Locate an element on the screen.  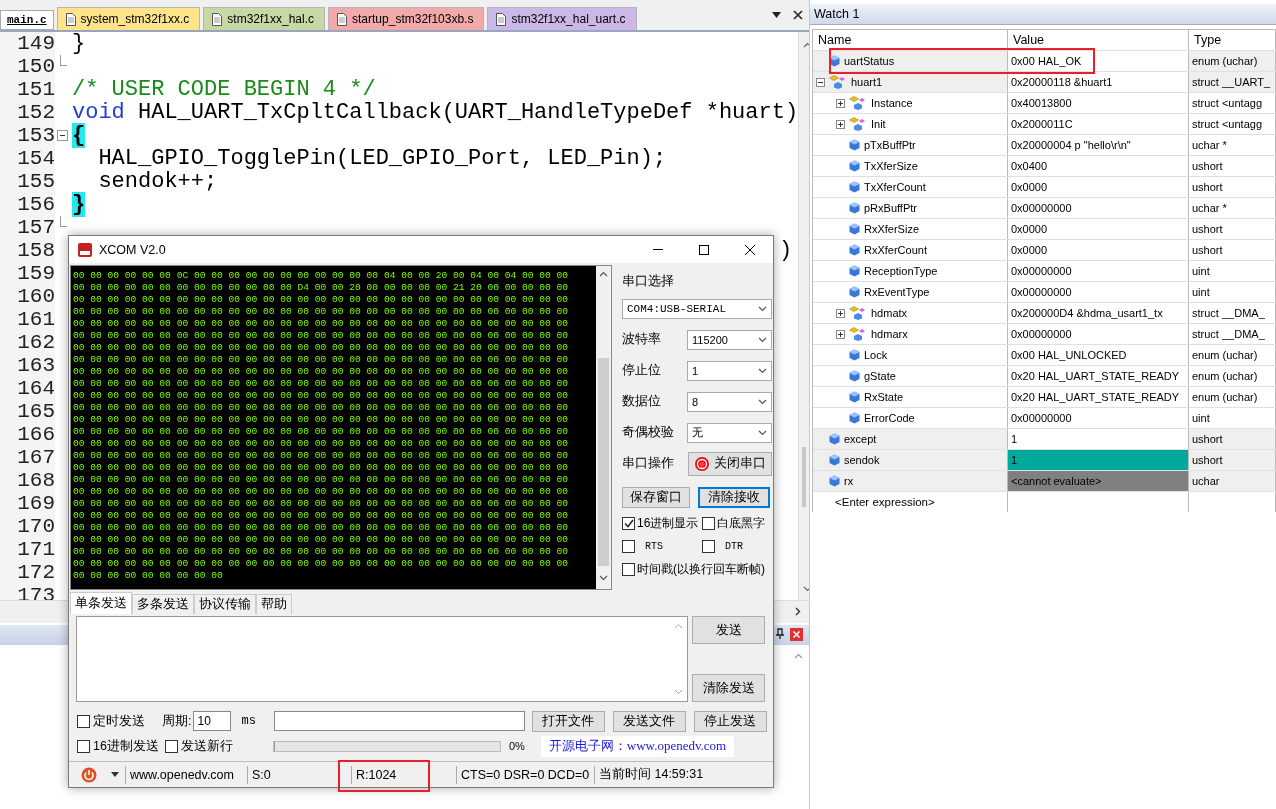
variable-name: sendok is located at coordinates (862, 460).